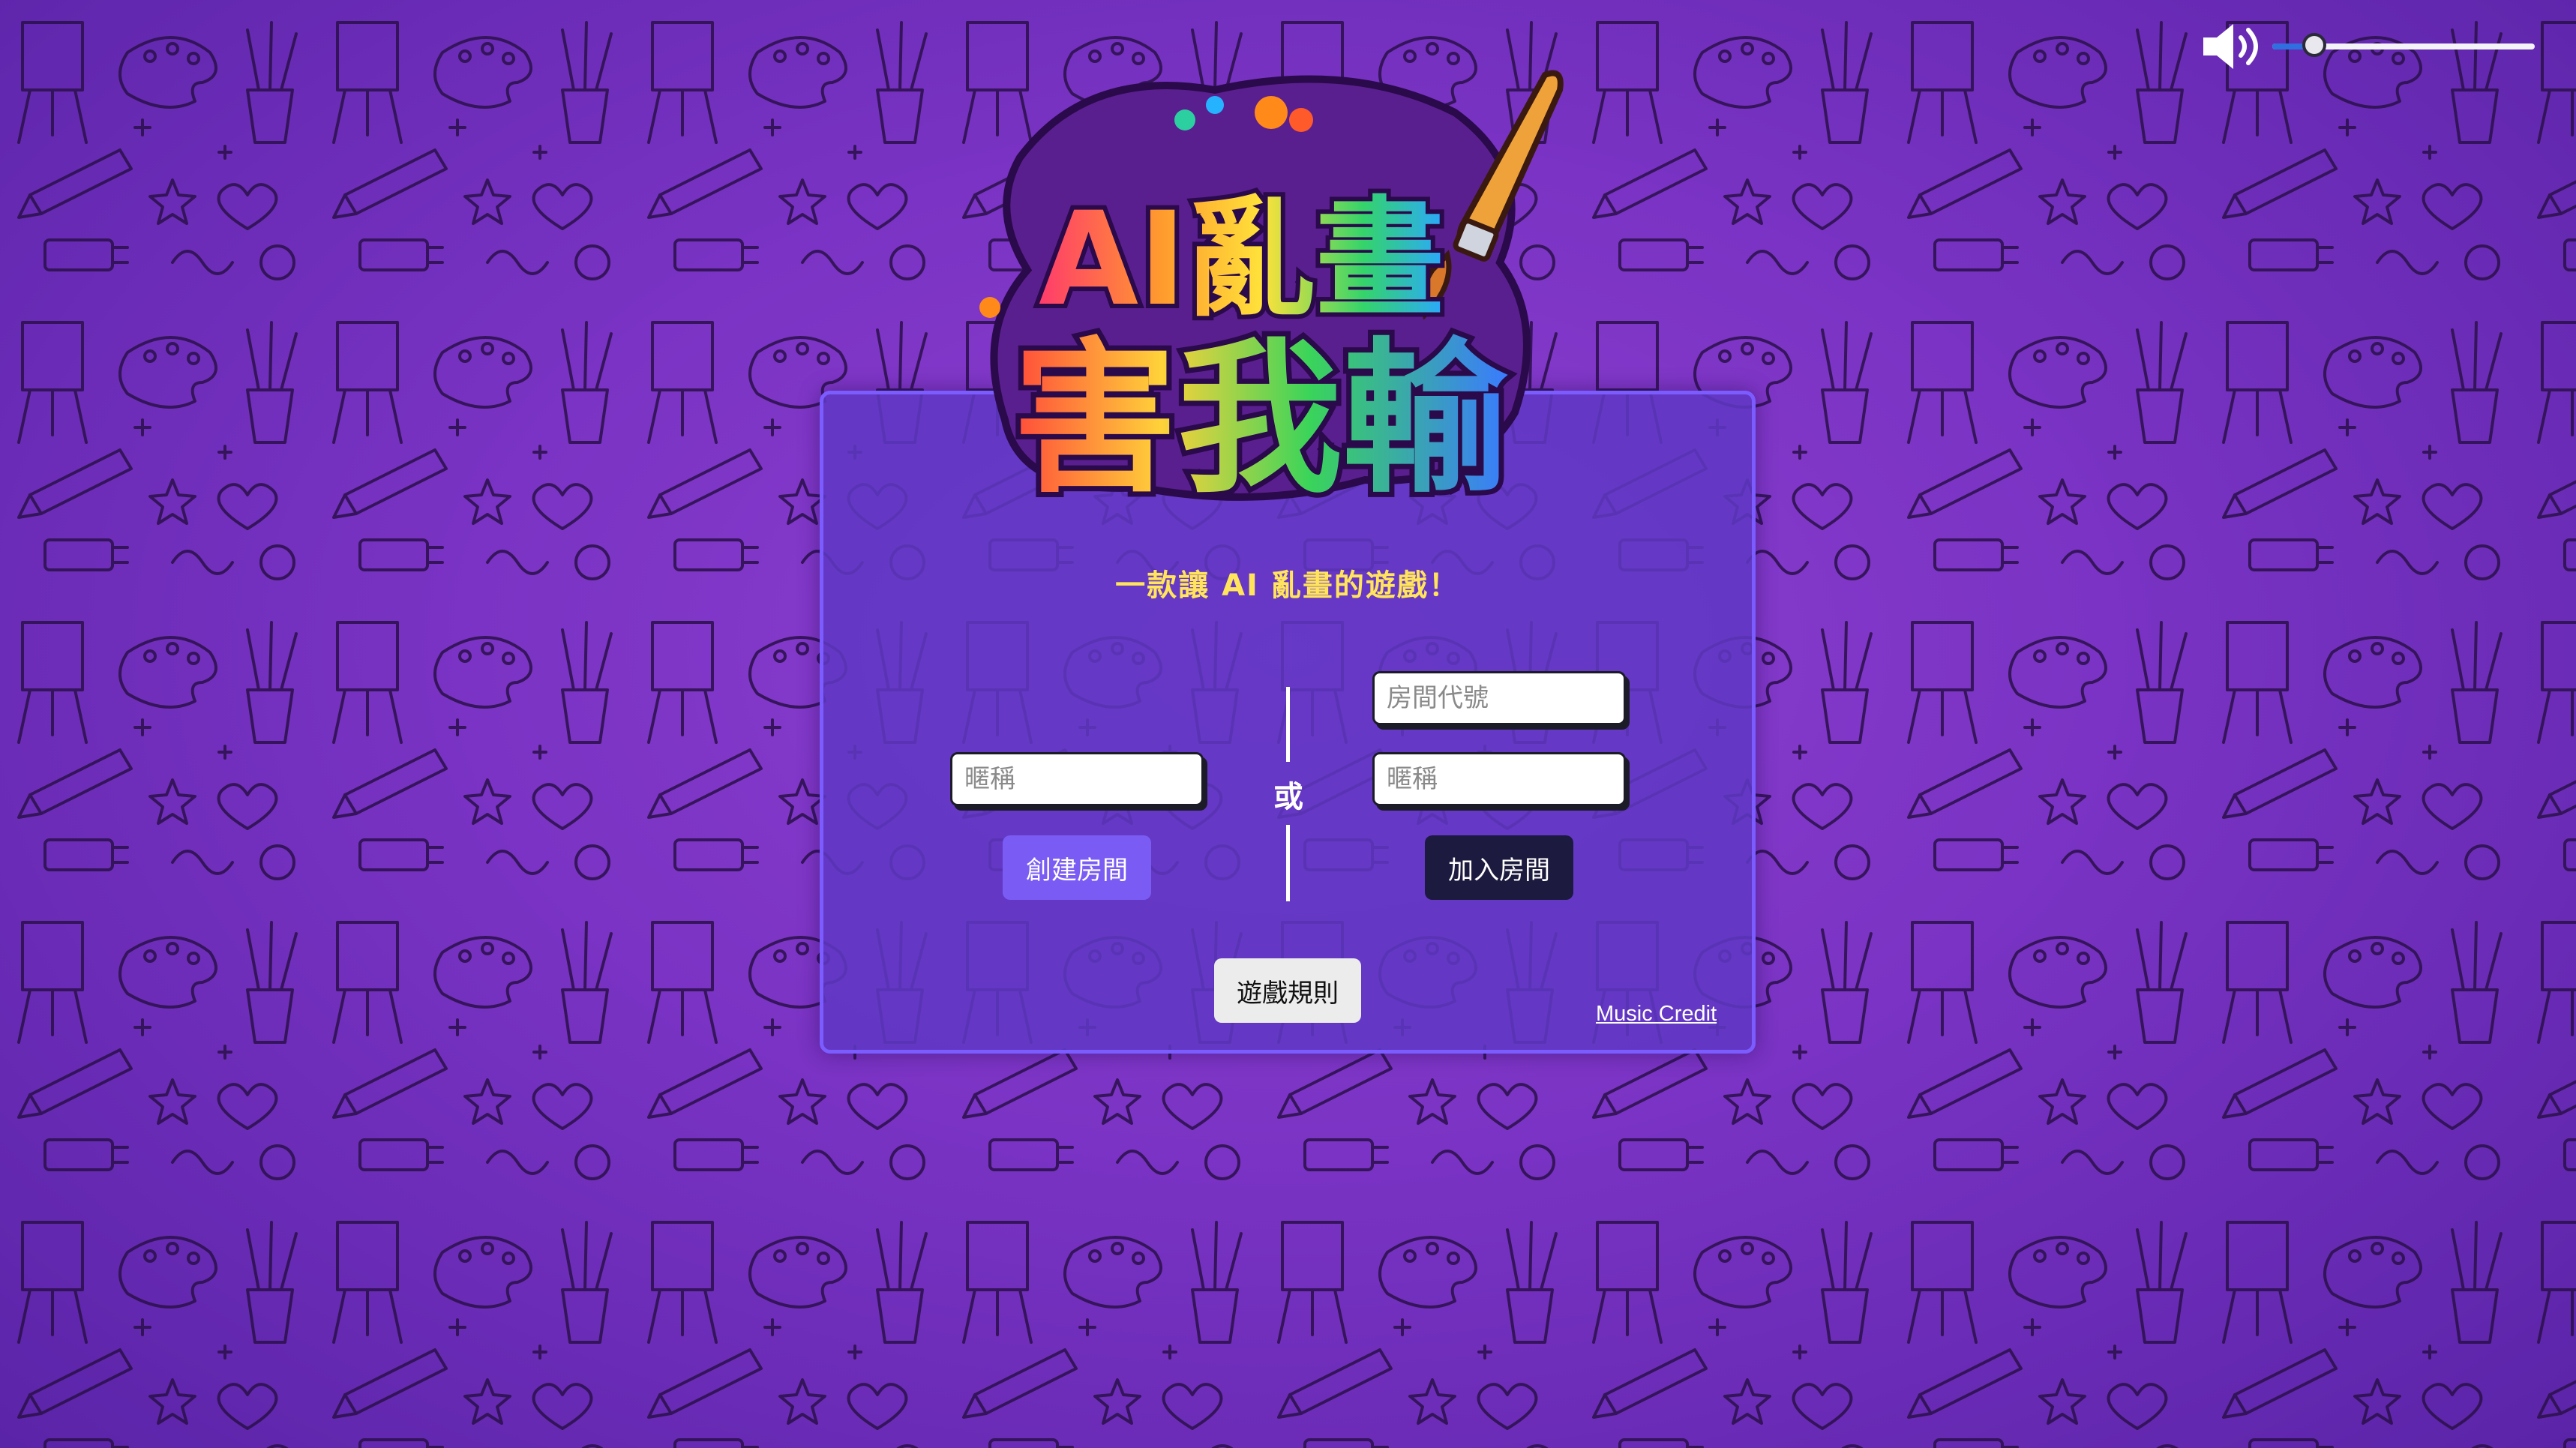  What do you see at coordinates (1077, 779) in the screenshot?
I see `create-nickname-input` at bounding box center [1077, 779].